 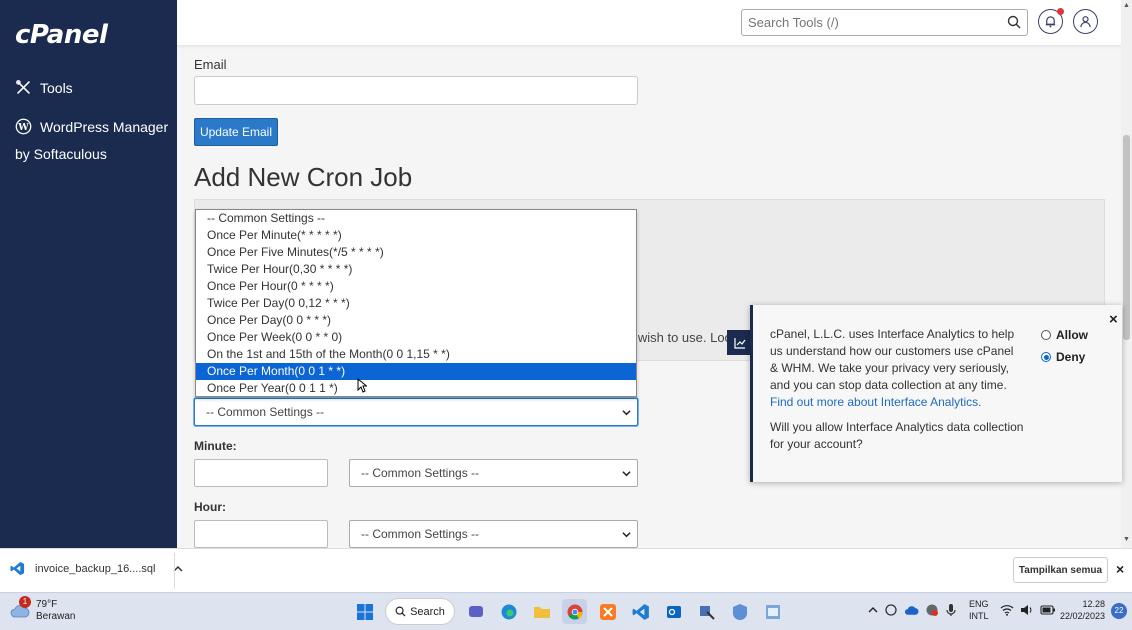 What do you see at coordinates (1047, 610) in the screenshot?
I see `battery-icon` at bounding box center [1047, 610].